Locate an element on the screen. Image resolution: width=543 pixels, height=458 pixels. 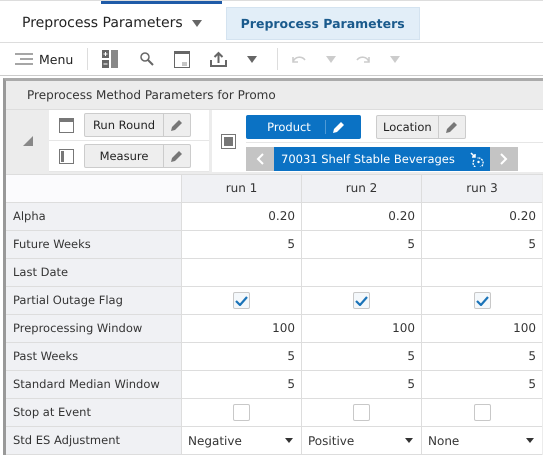
layout-row-icon is located at coordinates (66, 125).